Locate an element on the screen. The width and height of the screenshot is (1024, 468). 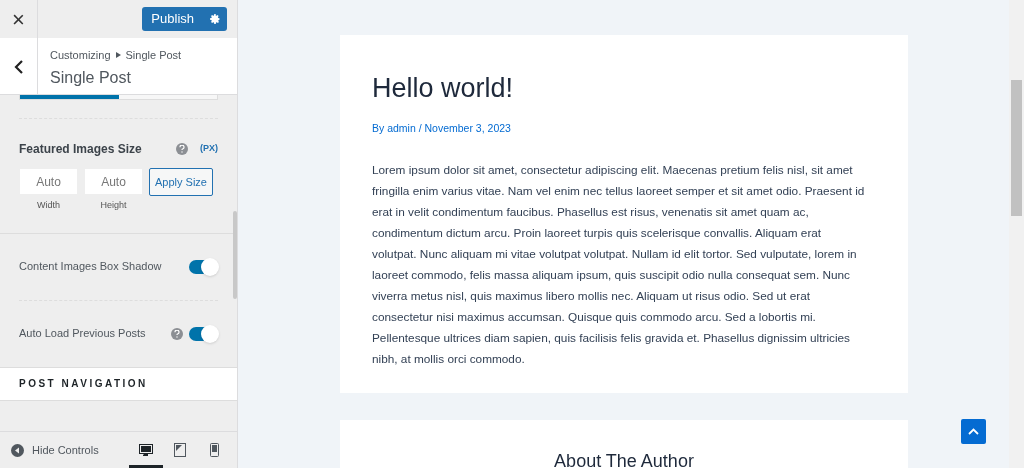
setting-label: Content Images Box Shadow is located at coordinates (90, 267).